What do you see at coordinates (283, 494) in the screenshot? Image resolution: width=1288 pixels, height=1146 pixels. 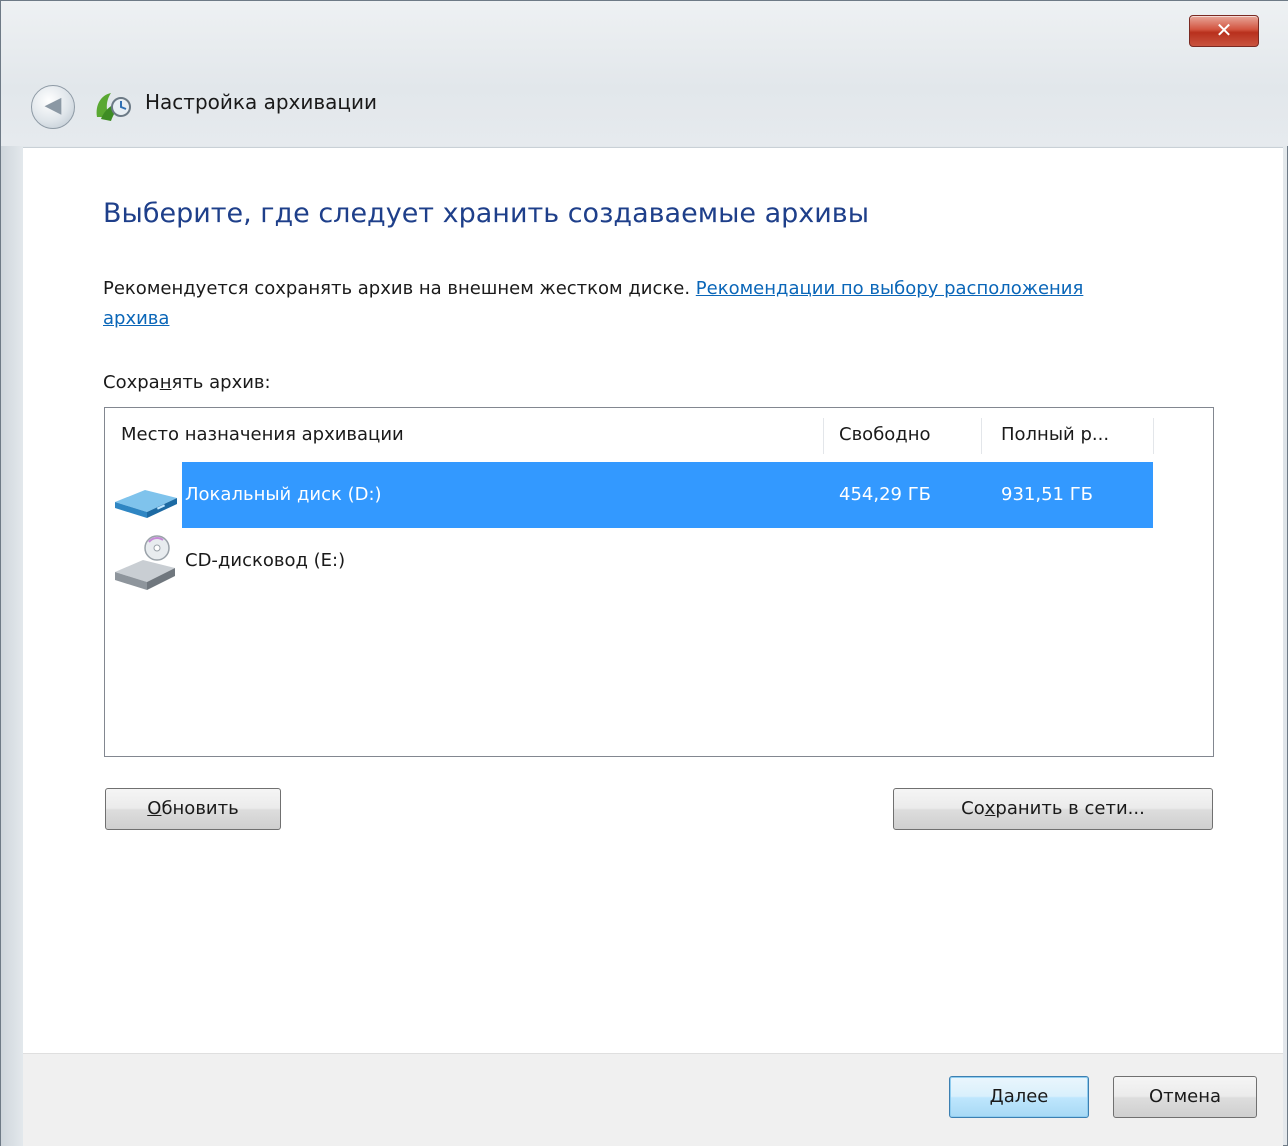 I see `row-name: Локальный диск (D:)` at bounding box center [283, 494].